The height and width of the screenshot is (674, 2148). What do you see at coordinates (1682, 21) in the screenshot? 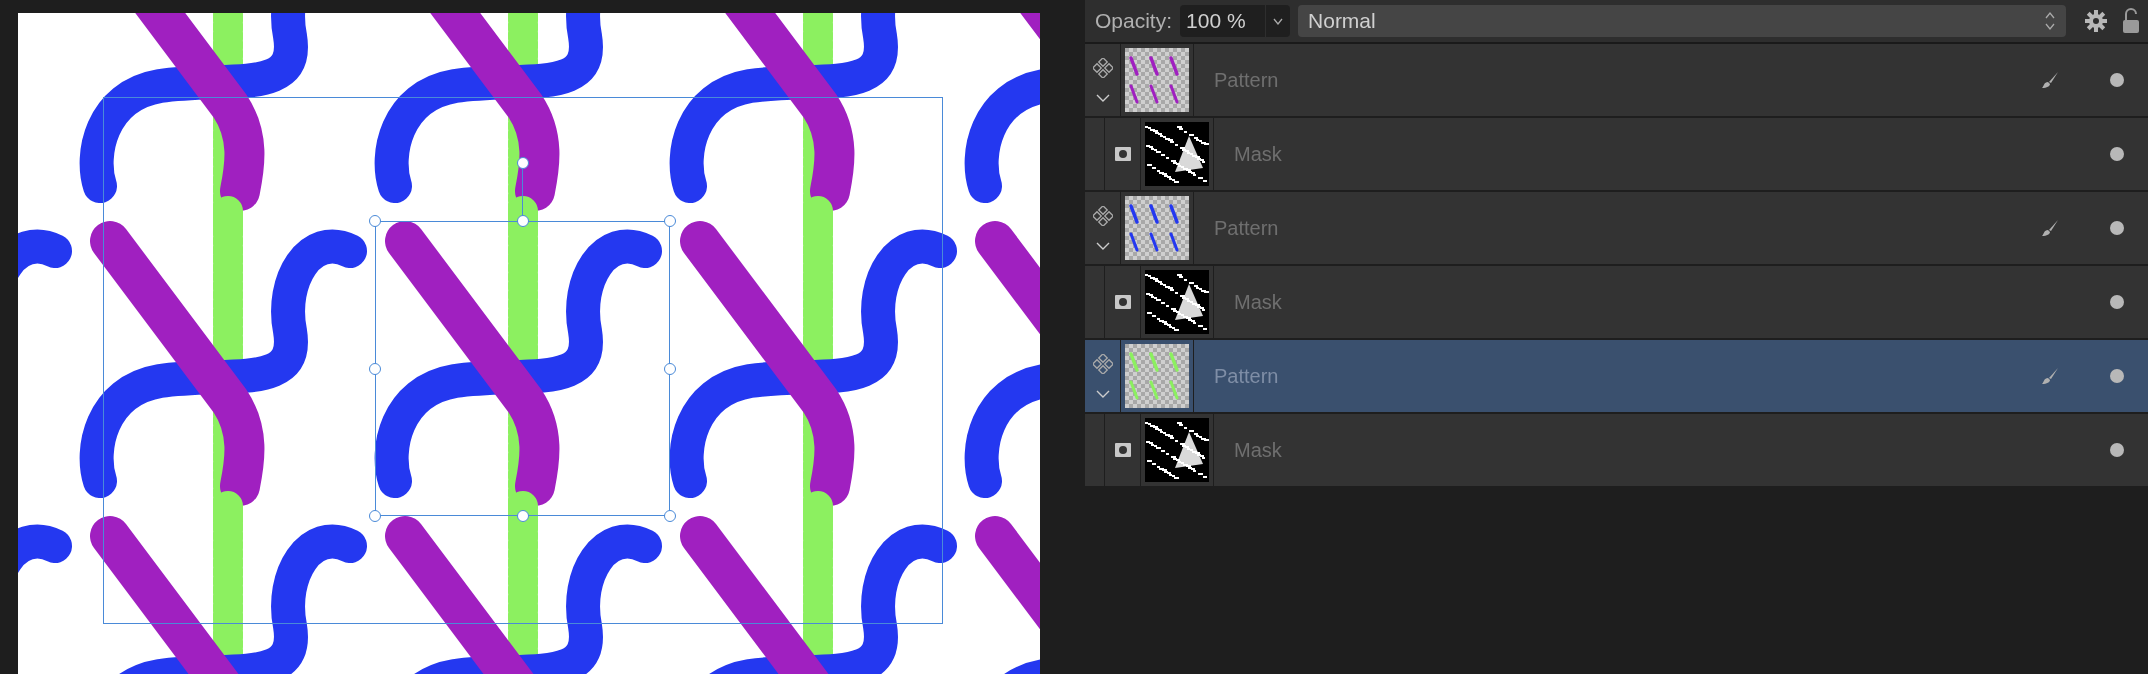
I see `blend-mode-dropdown: Normal` at bounding box center [1682, 21].